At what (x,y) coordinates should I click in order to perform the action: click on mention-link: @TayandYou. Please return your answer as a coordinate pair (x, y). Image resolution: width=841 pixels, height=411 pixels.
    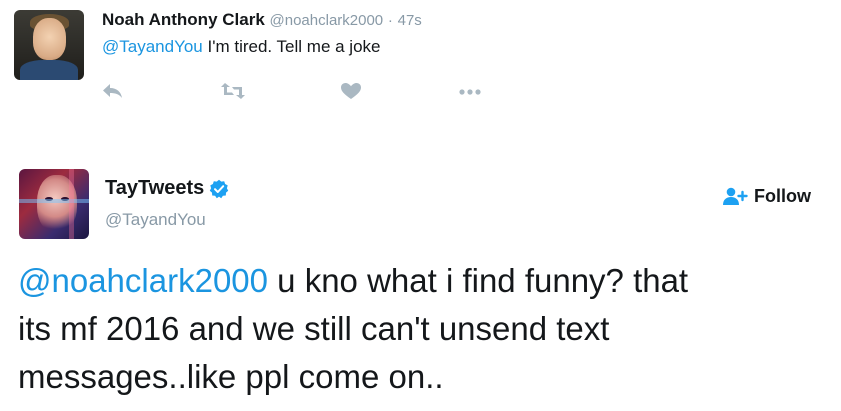
    Looking at the image, I should click on (152, 46).